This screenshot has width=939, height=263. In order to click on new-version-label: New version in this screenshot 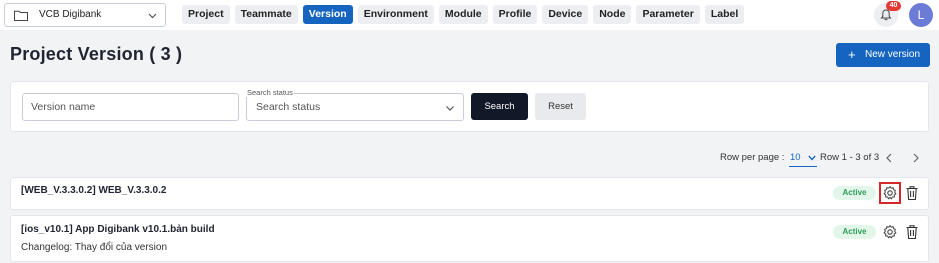, I will do `click(893, 54)`.